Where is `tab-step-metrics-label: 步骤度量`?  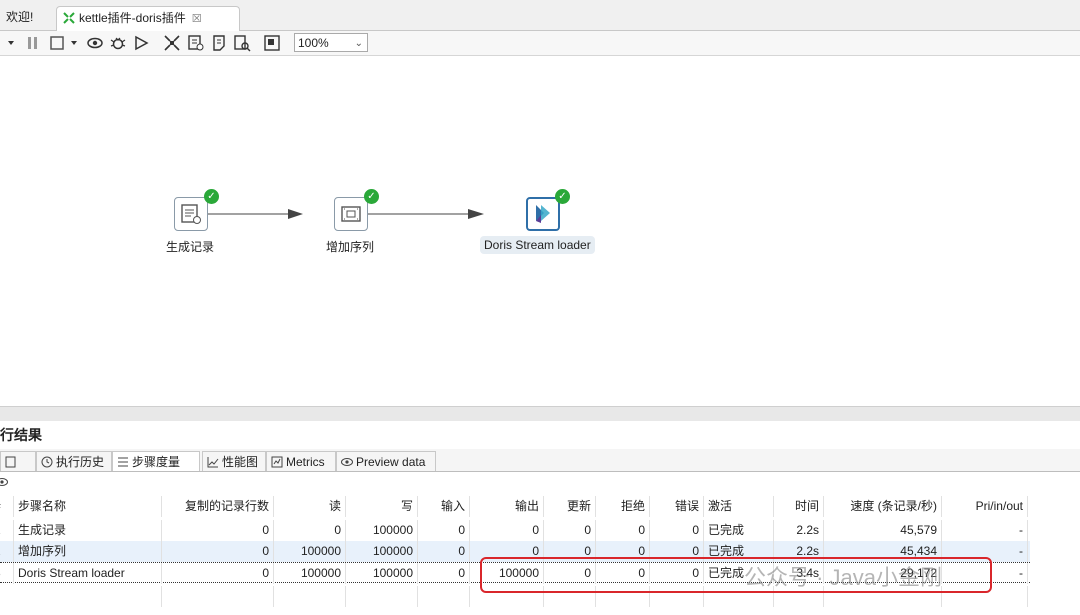
tab-step-metrics-label: 步骤度量 is located at coordinates (156, 462).